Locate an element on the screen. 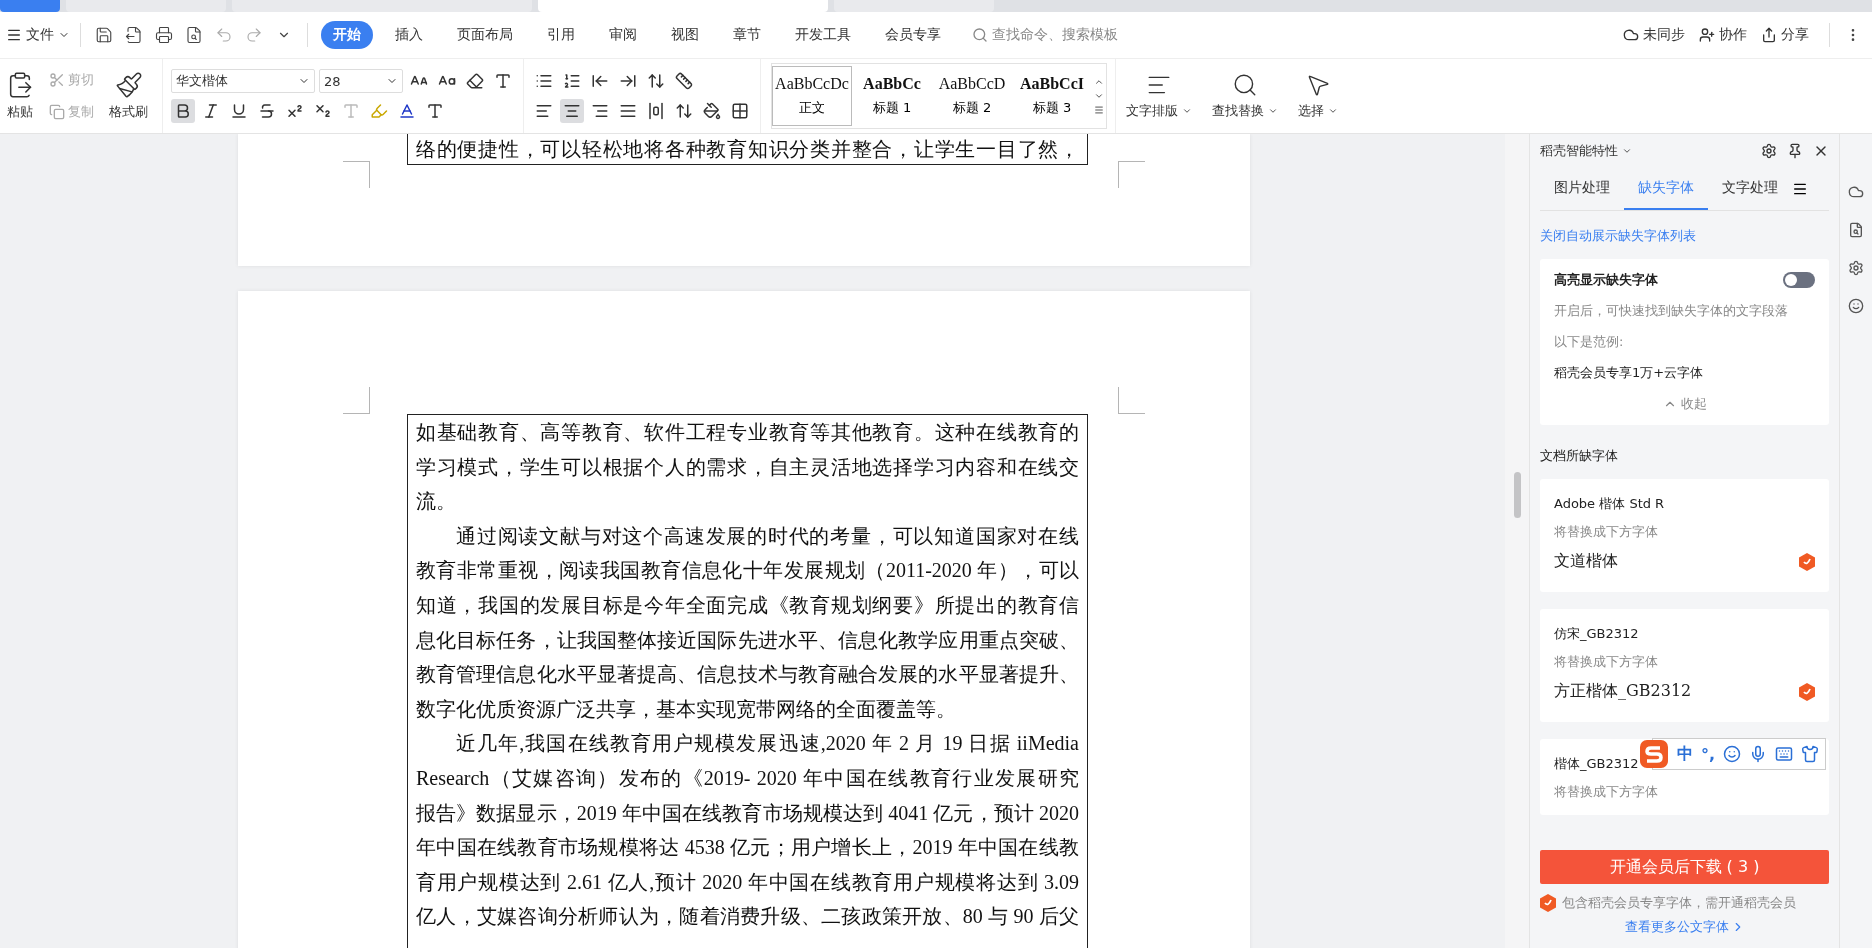  document-text-line: 年中国在线教育市场规模将达 4538 亿元；用户增长上，2019 年中国在线教 is located at coordinates (747, 848).